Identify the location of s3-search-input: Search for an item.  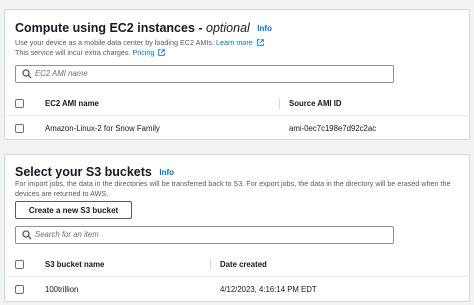
(204, 235).